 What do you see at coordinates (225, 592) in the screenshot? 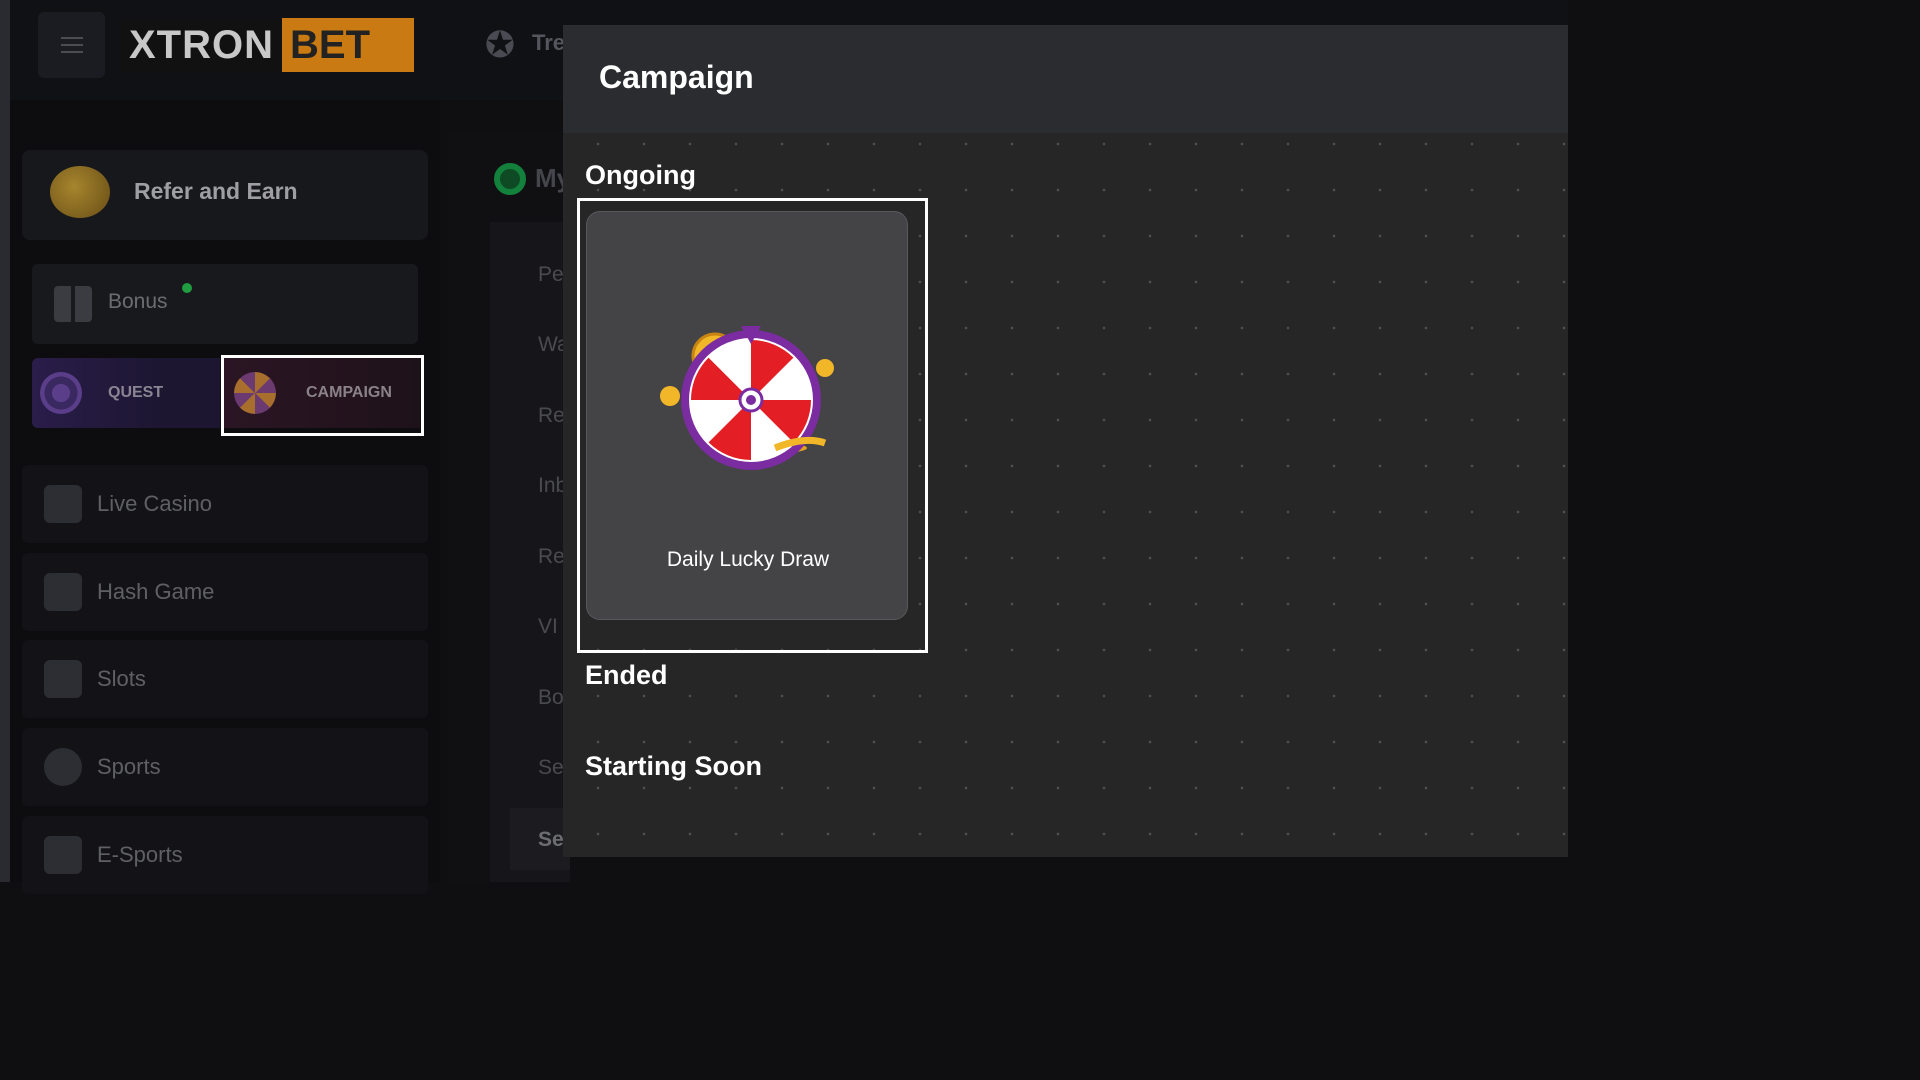
I see `sidebar-item-hash-game: Hash Game` at bounding box center [225, 592].